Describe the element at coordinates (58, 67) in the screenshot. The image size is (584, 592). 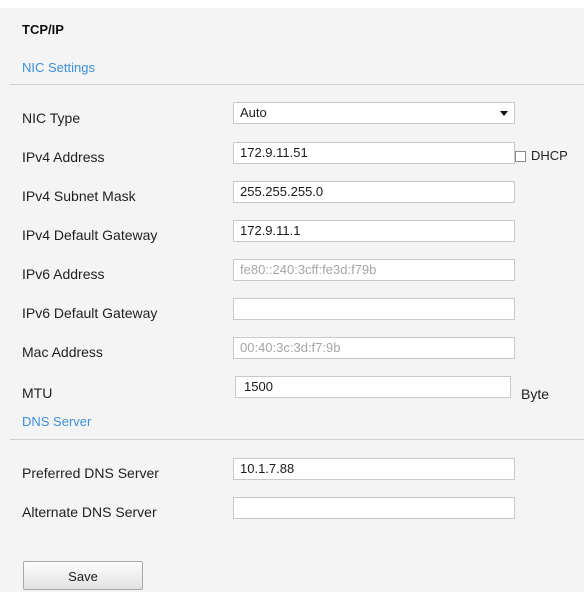
I see `section-nic-settings: NIC Settings` at that location.